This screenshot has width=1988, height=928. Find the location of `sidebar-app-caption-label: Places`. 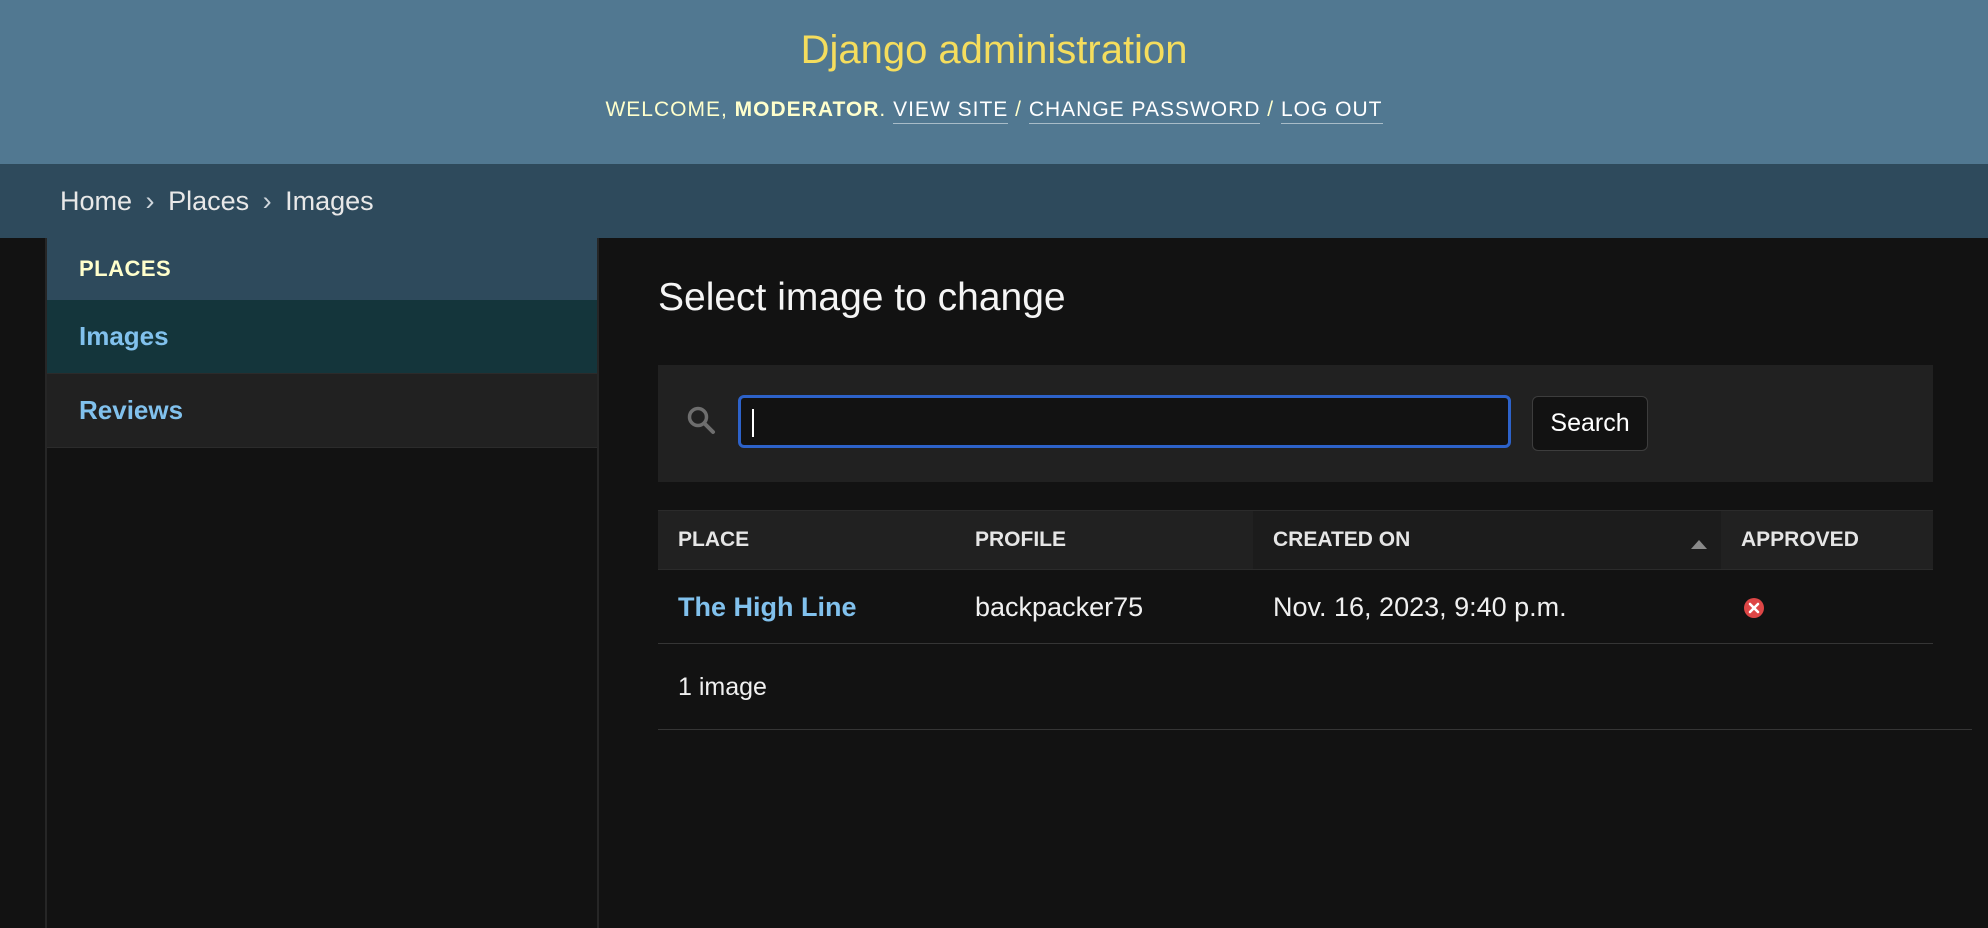

sidebar-app-caption-label: Places is located at coordinates (125, 268).